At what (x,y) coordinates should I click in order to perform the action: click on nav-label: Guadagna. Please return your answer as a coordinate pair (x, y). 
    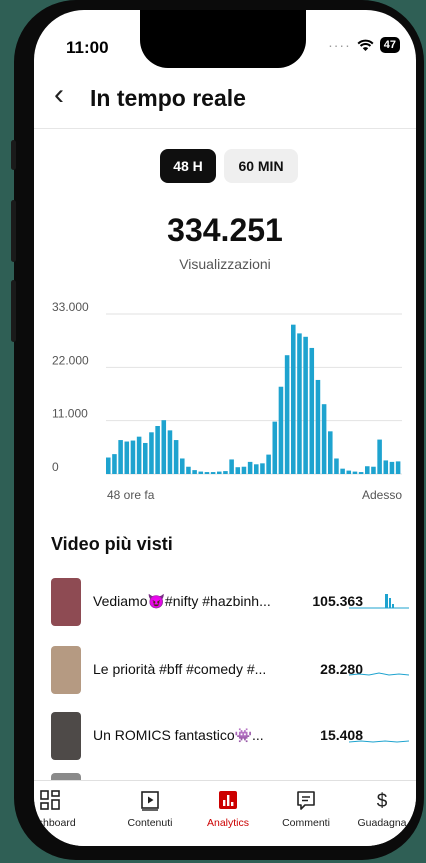
    Looking at the image, I should click on (382, 823).